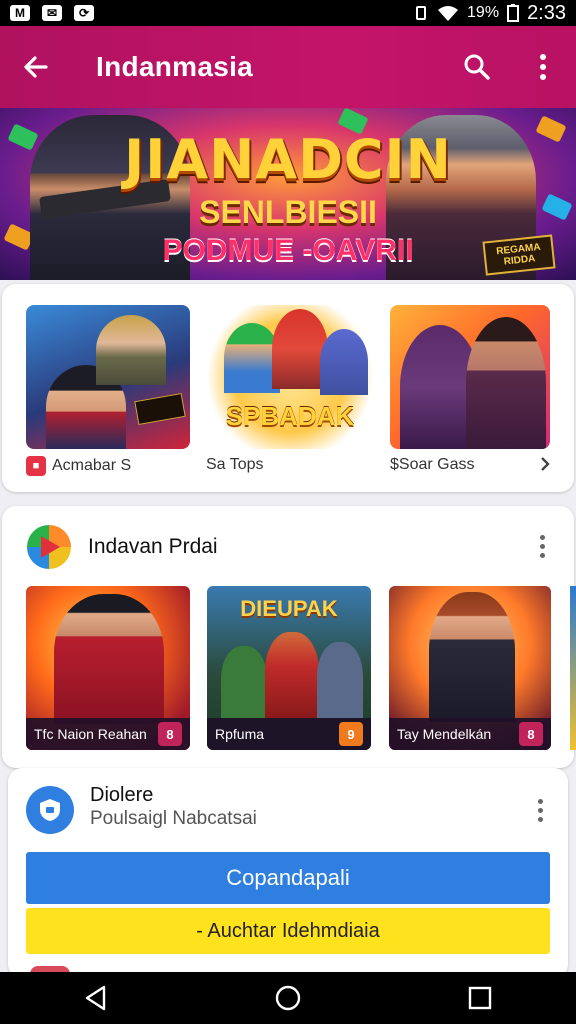 This screenshot has height=1024, width=576. I want to click on circle-home-icon, so click(288, 998).